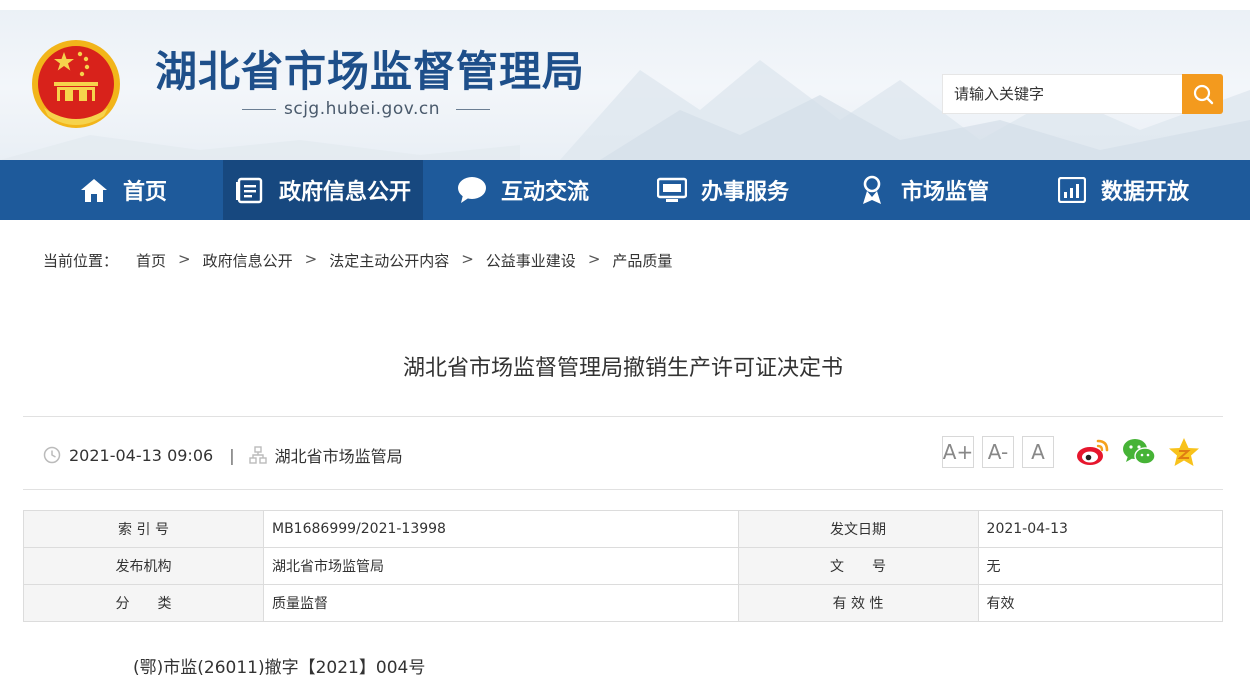 The width and height of the screenshot is (1250, 683). Describe the element at coordinates (250, 190) in the screenshot. I see `document-list-icon` at that location.